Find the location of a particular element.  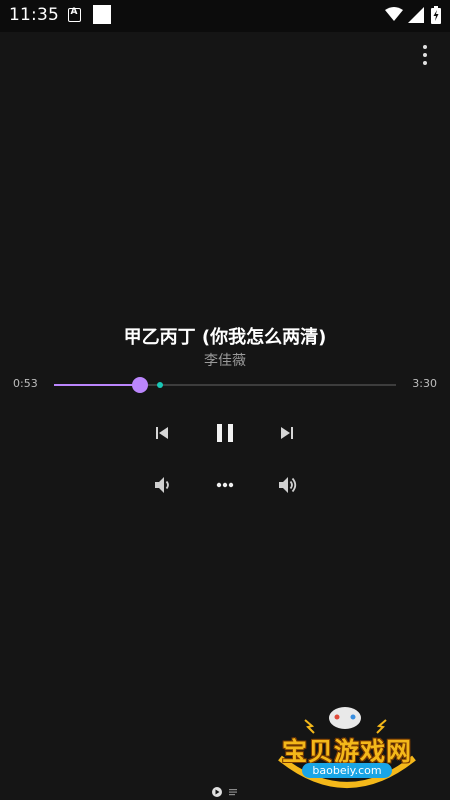

seek-thumb is located at coordinates (140, 385).